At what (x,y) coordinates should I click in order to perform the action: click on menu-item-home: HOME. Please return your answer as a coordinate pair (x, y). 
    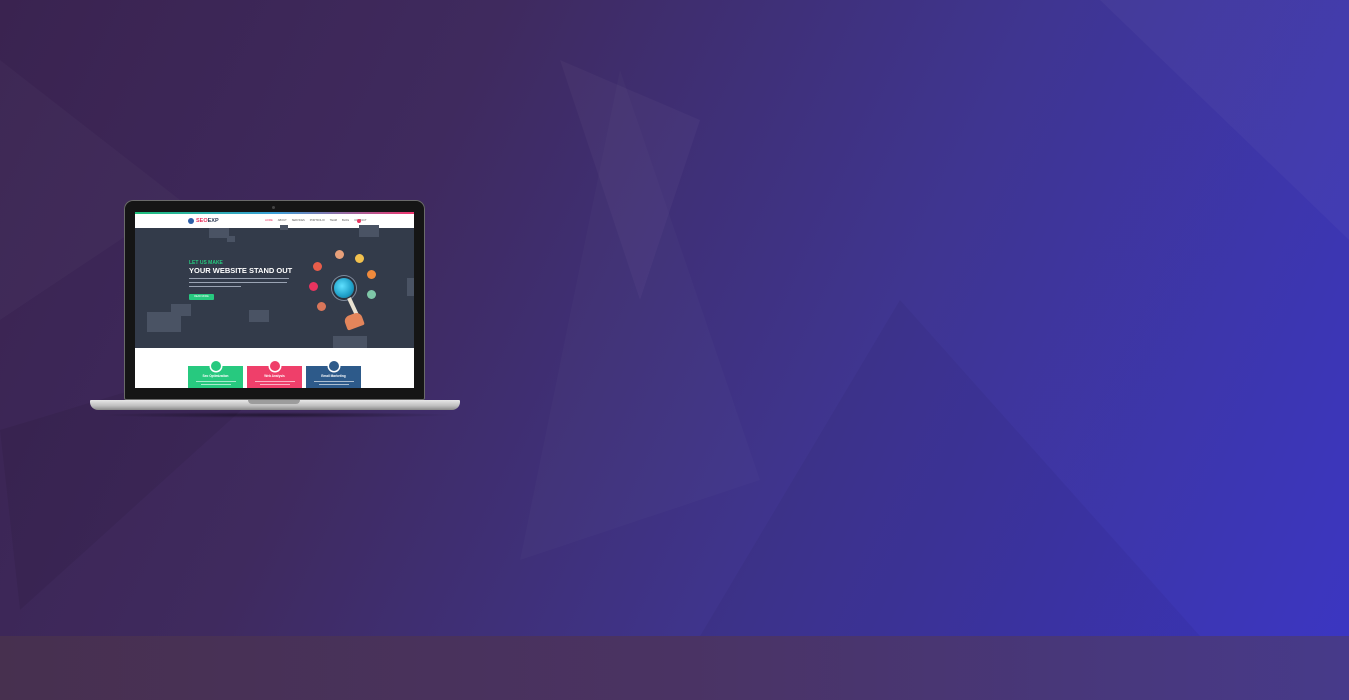
    Looking at the image, I should click on (269, 221).